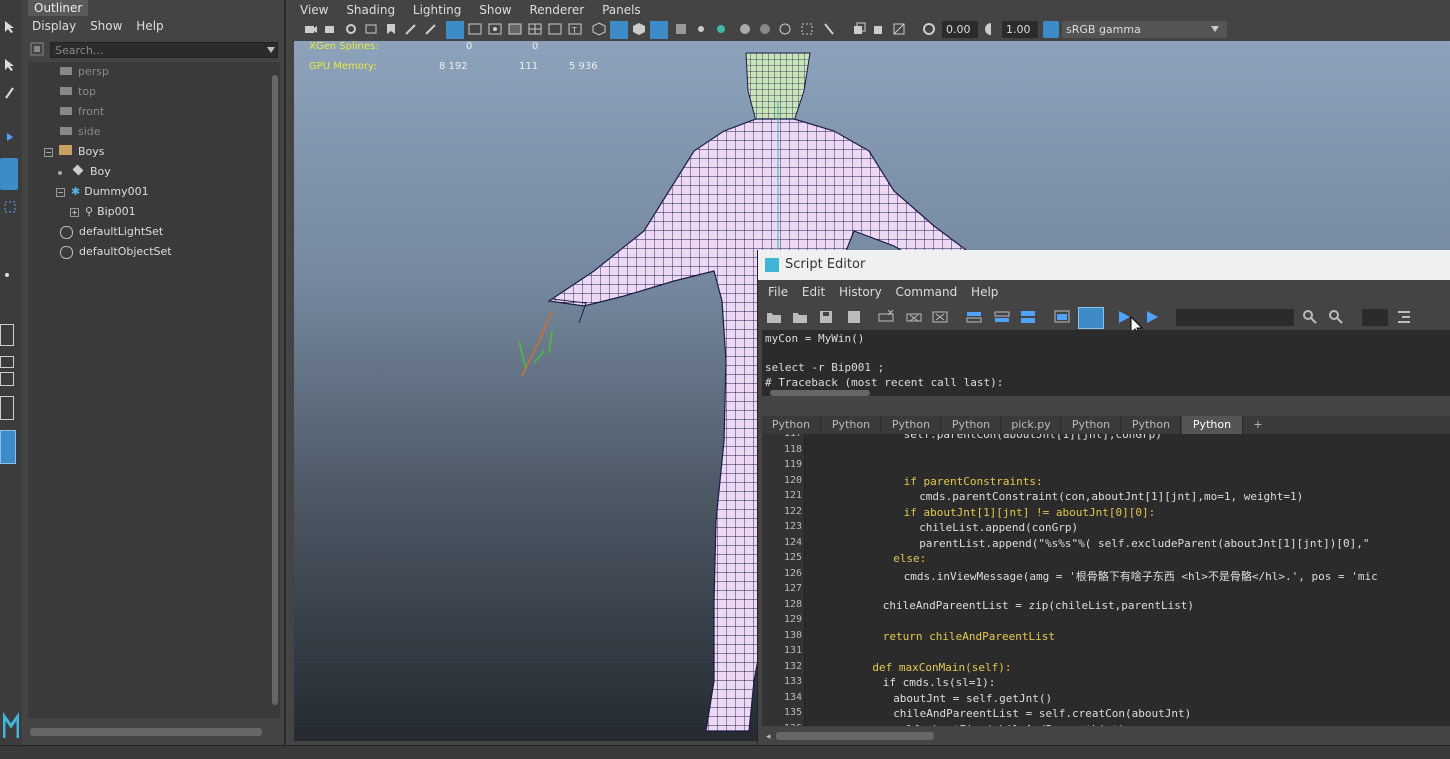 This screenshot has width=1450, height=759. Describe the element at coordinates (37, 49) in the screenshot. I see `filter-icon` at that location.